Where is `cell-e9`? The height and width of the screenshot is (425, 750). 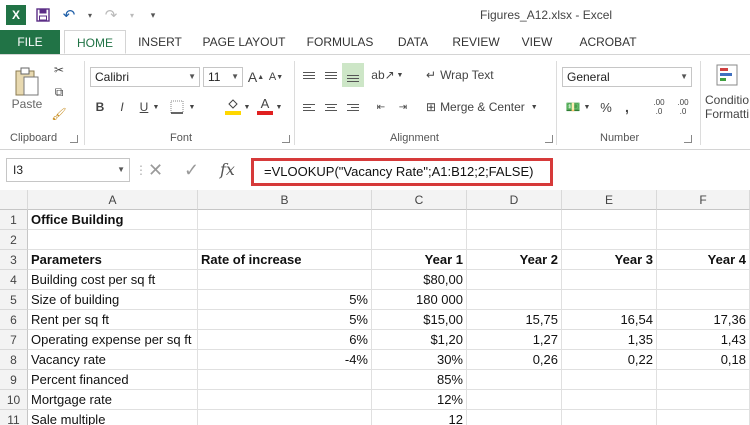
cell-e9 is located at coordinates (609, 380).